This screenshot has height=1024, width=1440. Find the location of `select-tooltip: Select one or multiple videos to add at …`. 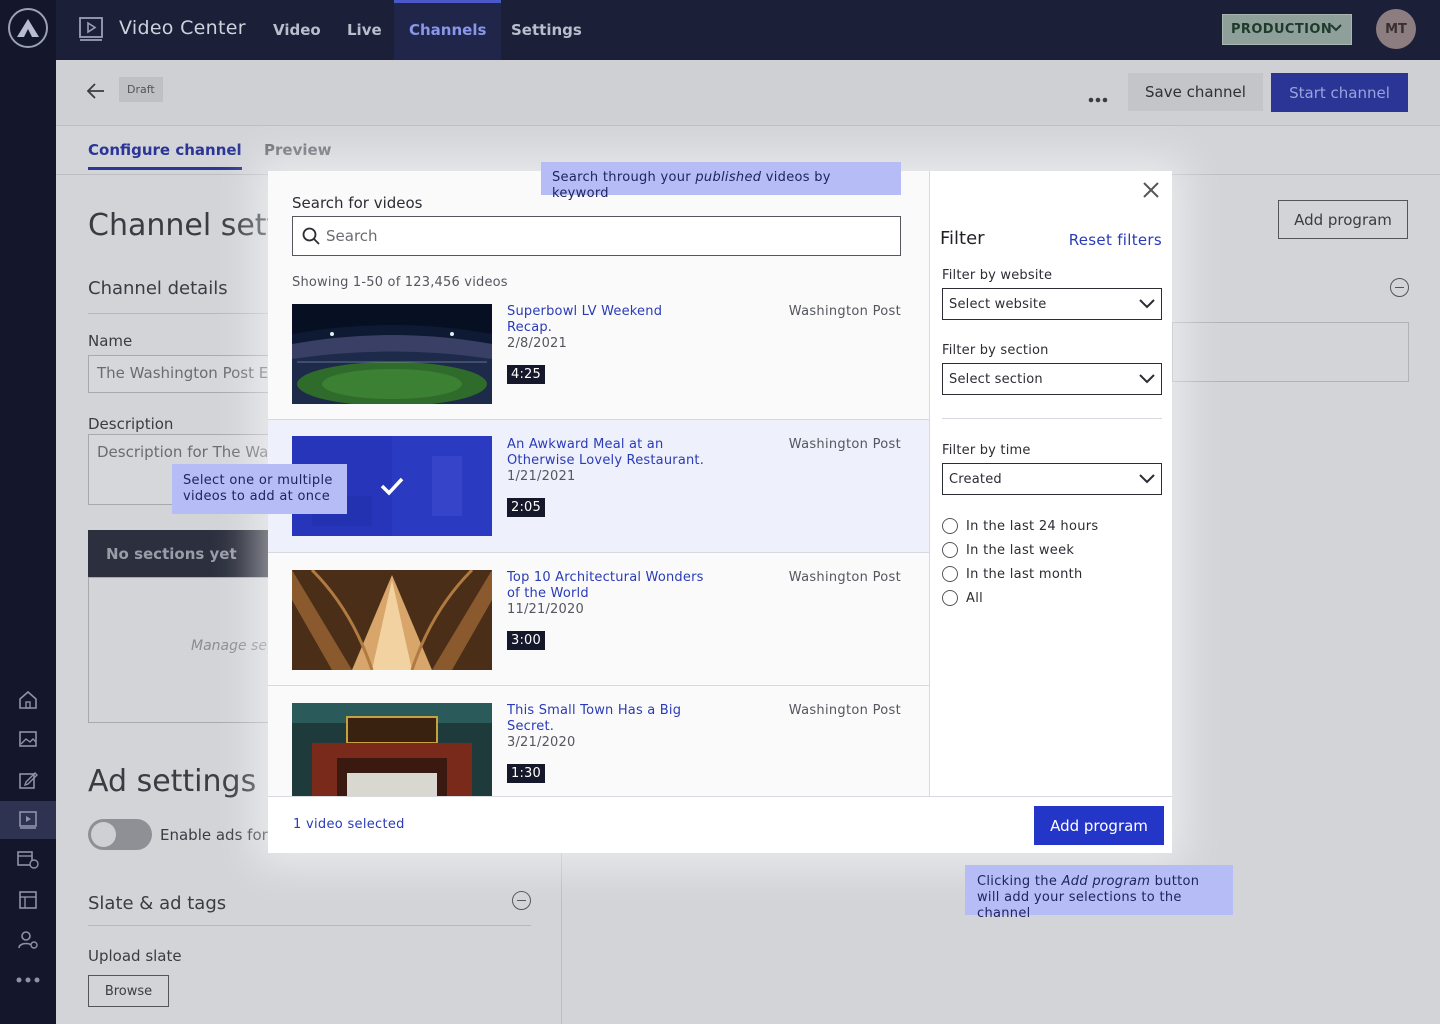

select-tooltip: Select one or multiple videos to add at … is located at coordinates (259, 489).